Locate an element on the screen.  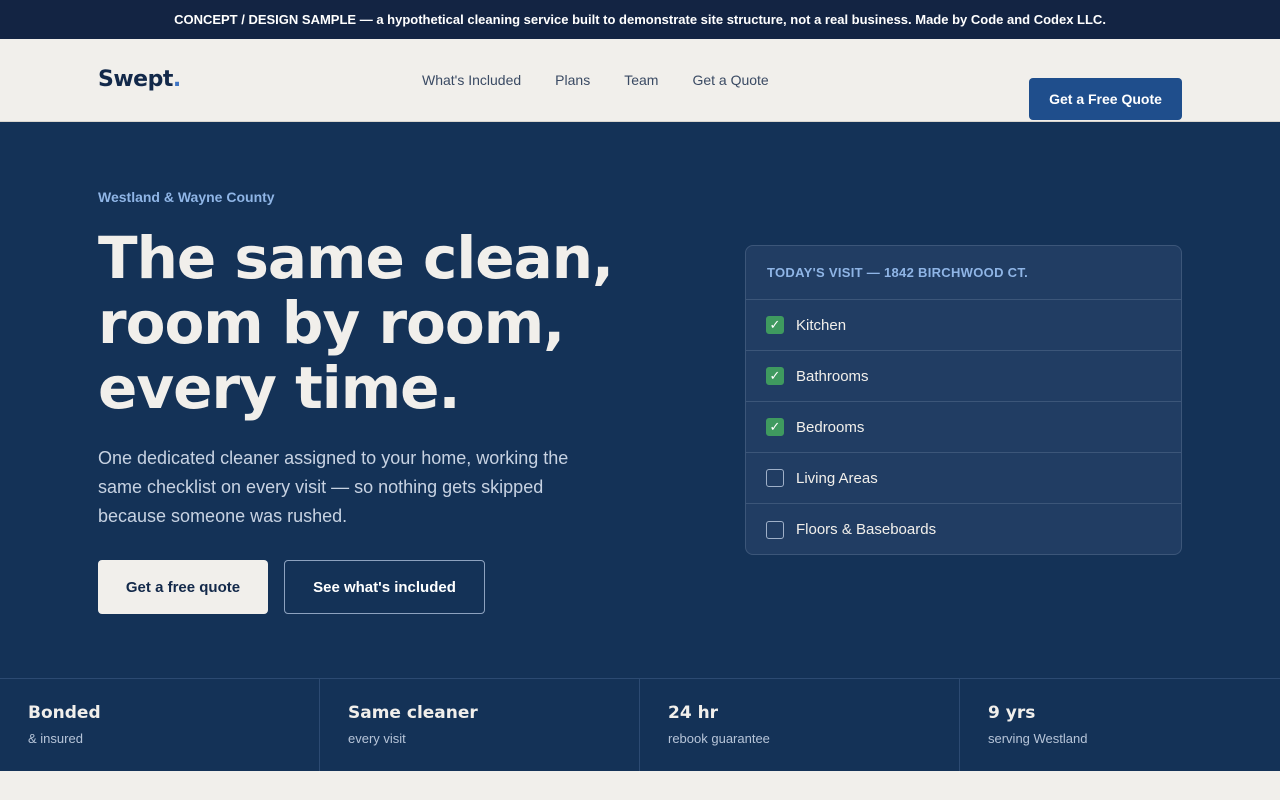
stat-title: 24 hr is located at coordinates (693, 713).